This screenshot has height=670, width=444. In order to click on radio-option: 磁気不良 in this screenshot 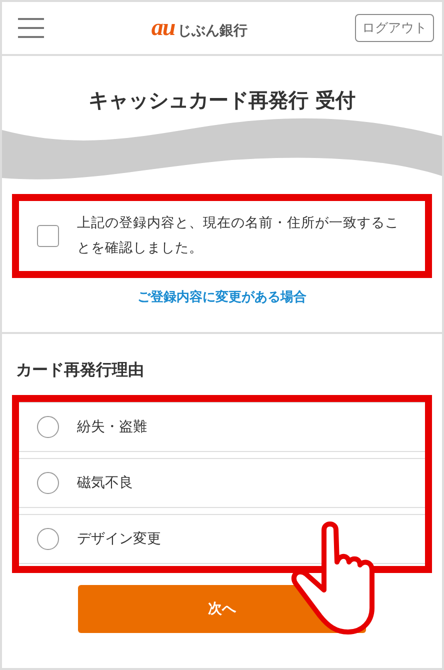, I will do `click(222, 483)`.